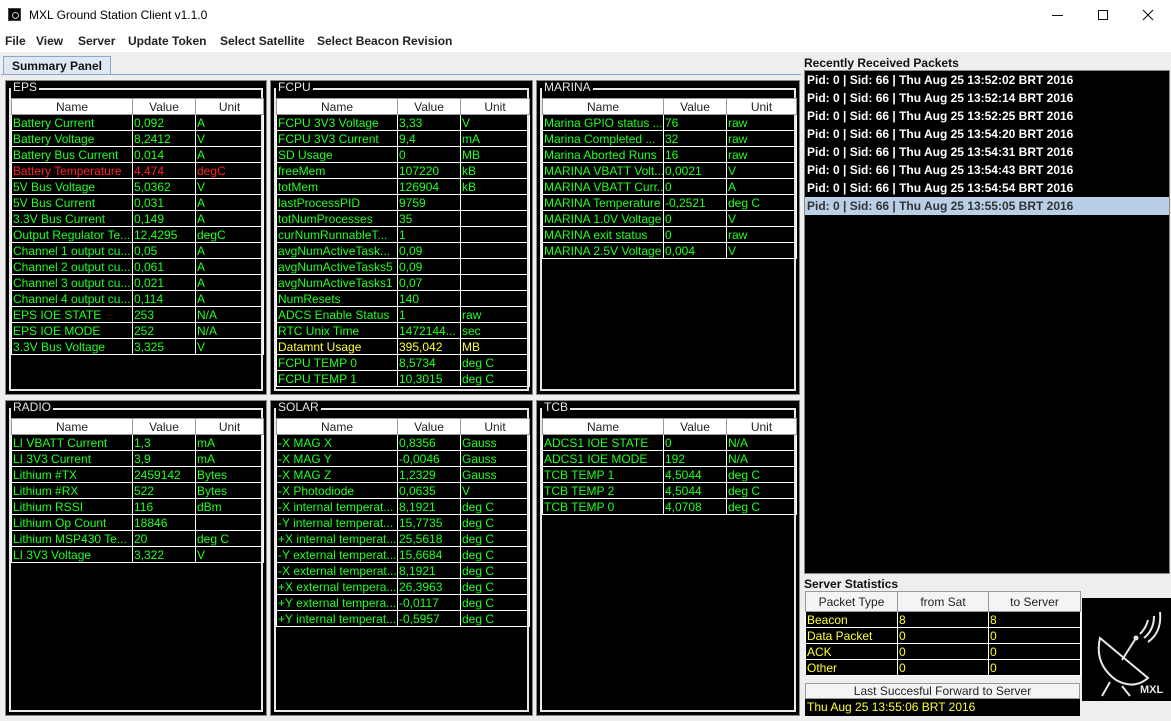  What do you see at coordinates (403, 314) in the screenshot?
I see `table-row: ADCS Enable Status 1 raw` at bounding box center [403, 314].